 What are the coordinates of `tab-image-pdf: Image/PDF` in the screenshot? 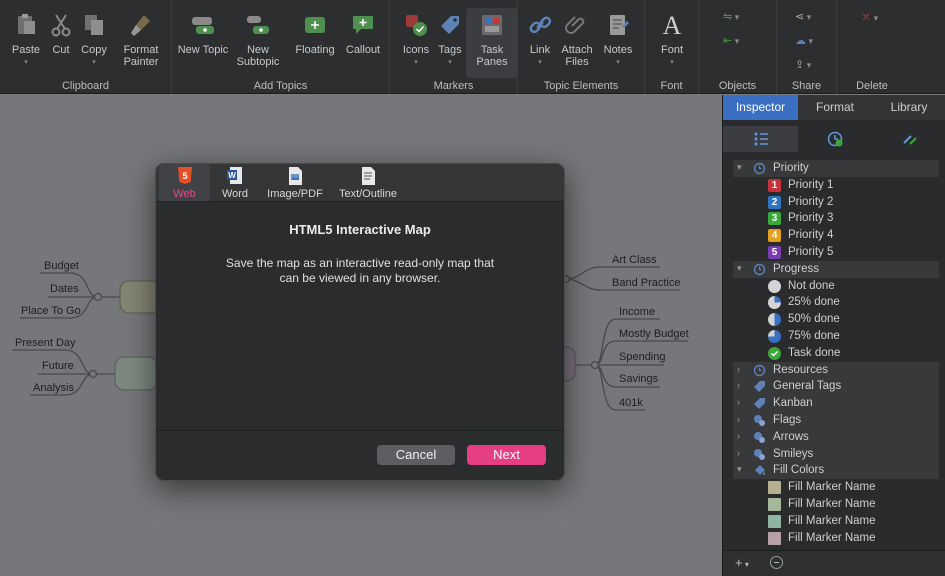 It's located at (295, 182).